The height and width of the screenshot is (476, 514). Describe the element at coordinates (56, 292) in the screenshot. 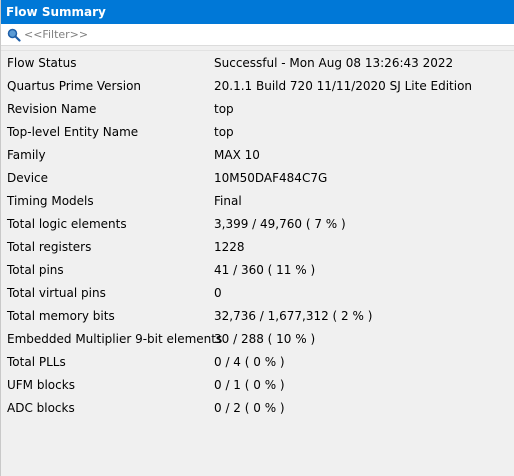

I see `row-key: Total virtual pins` at that location.